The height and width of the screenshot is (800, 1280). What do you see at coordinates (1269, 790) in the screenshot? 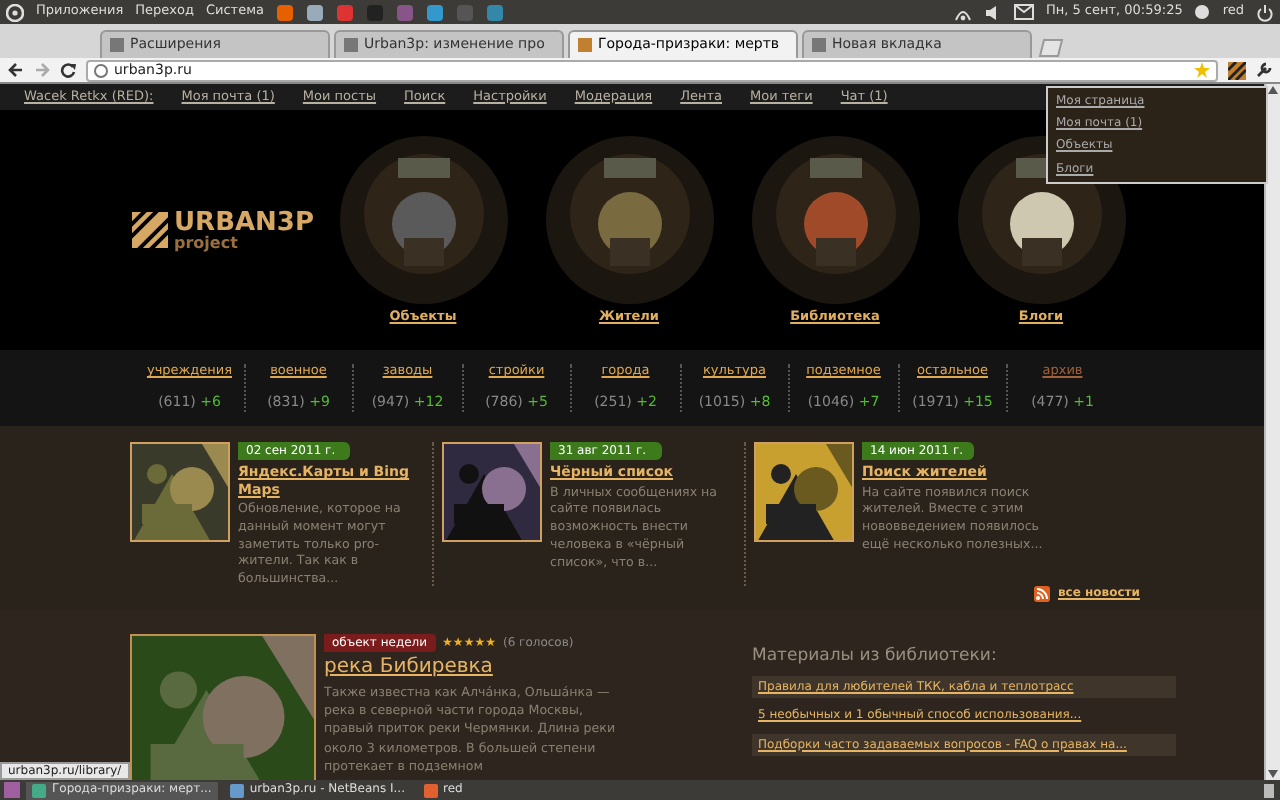
I see `trash-icon` at bounding box center [1269, 790].